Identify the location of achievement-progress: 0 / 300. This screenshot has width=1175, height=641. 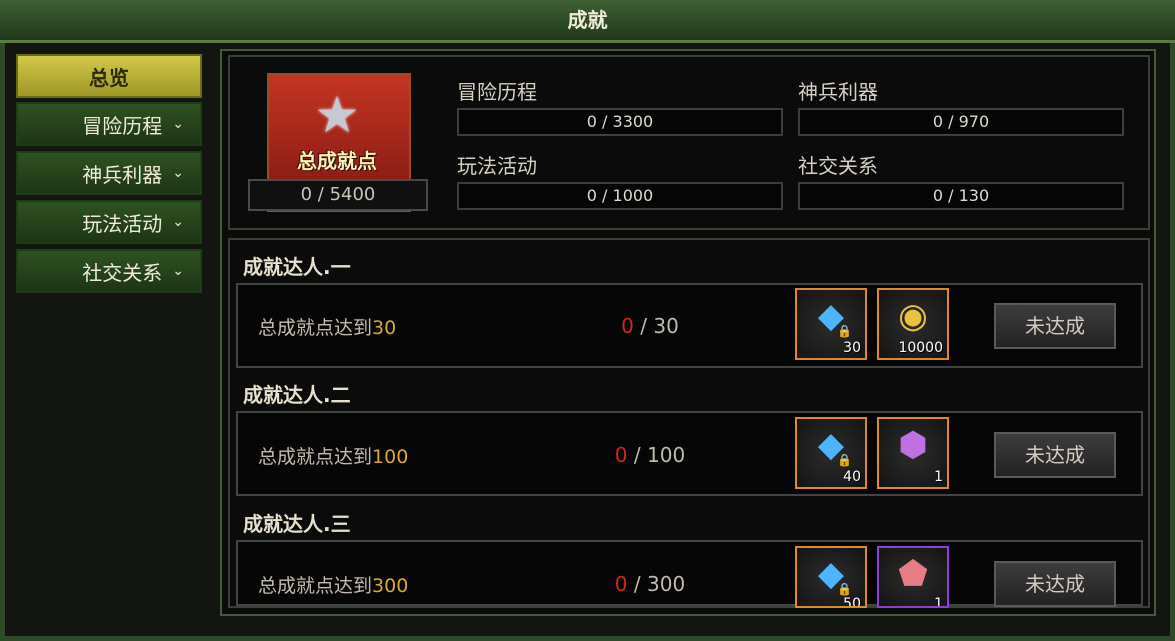
(650, 584).